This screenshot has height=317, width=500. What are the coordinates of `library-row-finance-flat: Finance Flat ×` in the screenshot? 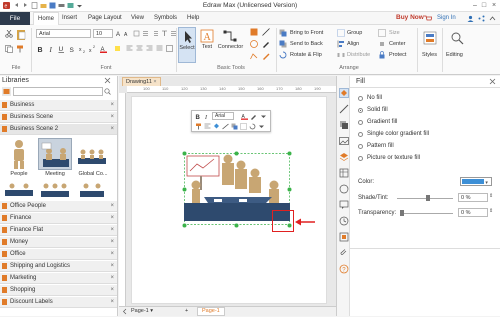 It's located at (58, 230).